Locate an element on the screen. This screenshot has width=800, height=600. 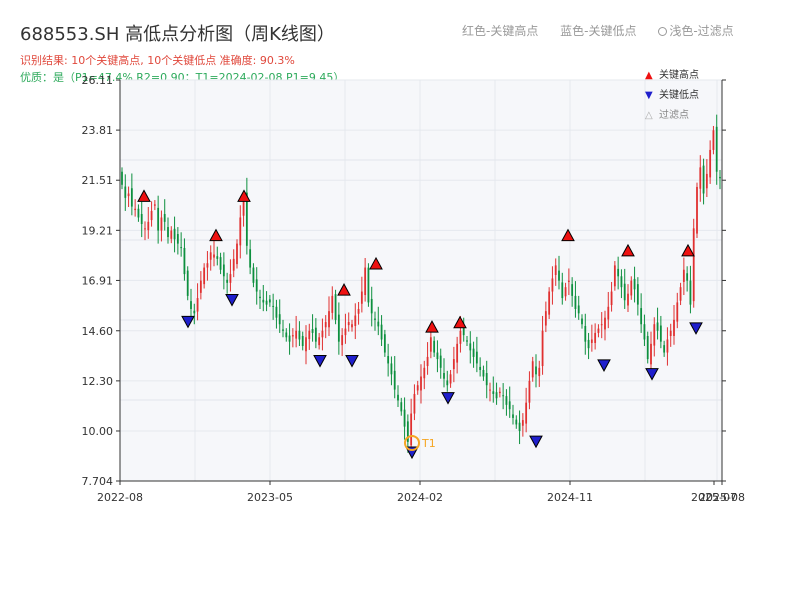
up-triangle-icon: ▲ is located at coordinates (649, 75).